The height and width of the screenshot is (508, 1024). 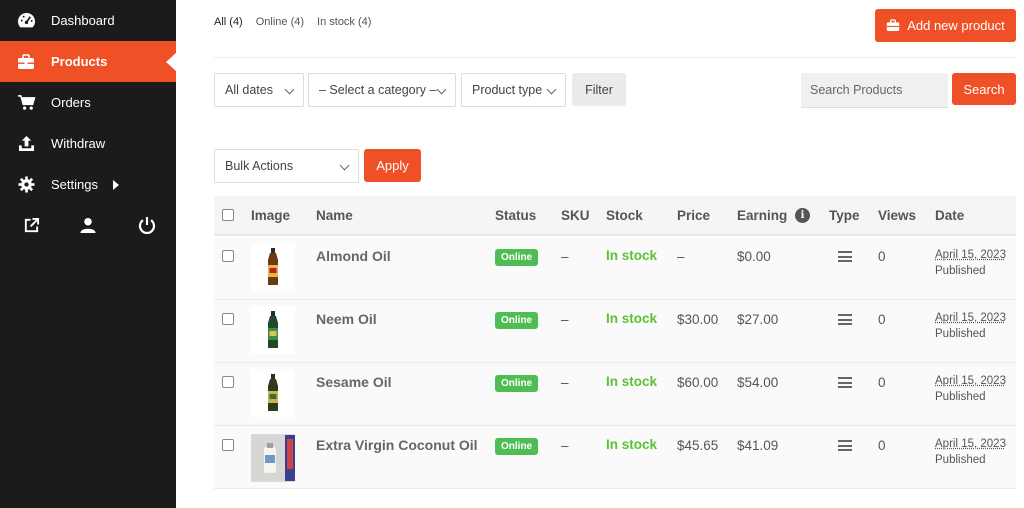 What do you see at coordinates (397, 445) in the screenshot?
I see `product-name-link: Extra Virgin Coconut Oil` at bounding box center [397, 445].